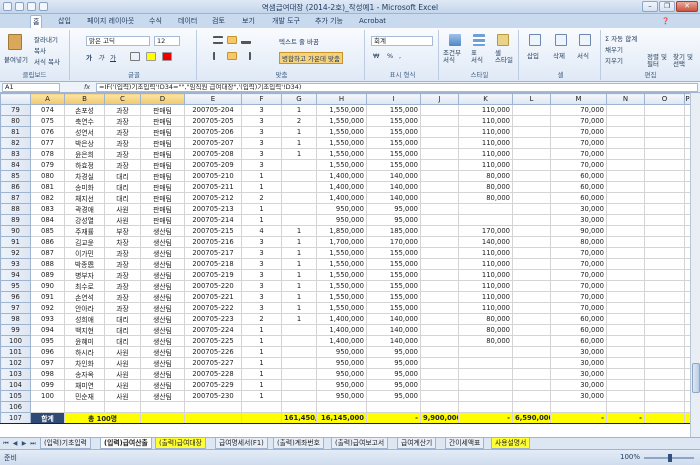 Image resolution: width=700 pixels, height=465 pixels. What do you see at coordinates (101, 57) in the screenshot?
I see `italic-button: 가` at bounding box center [101, 57].